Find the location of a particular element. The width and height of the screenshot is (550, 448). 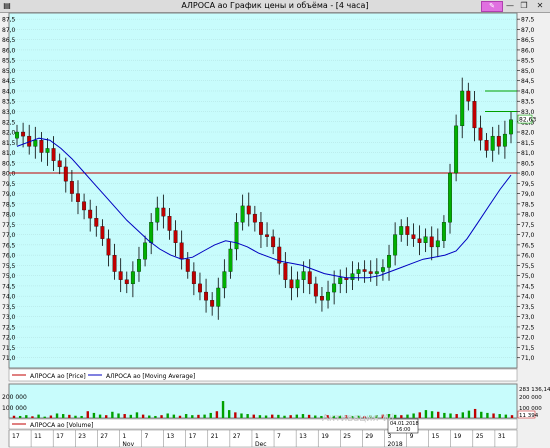

y-tick-label-right: 81,5 is located at coordinates (528, 143).